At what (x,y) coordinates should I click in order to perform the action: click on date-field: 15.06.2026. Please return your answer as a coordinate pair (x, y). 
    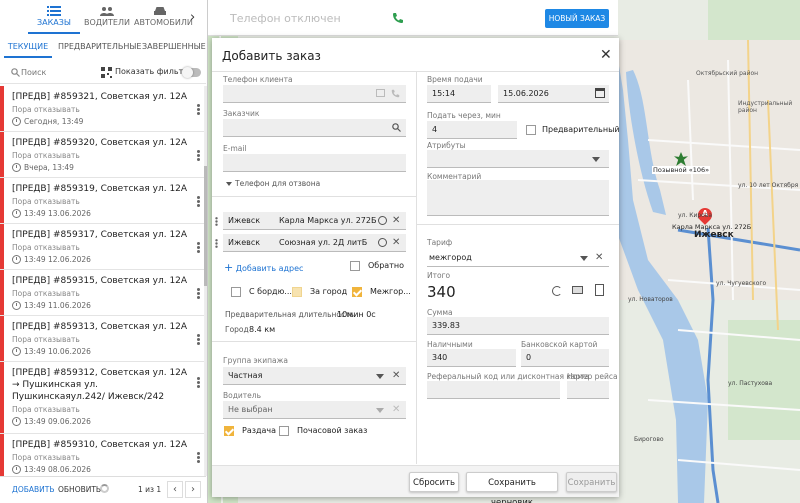
    Looking at the image, I should click on (553, 94).